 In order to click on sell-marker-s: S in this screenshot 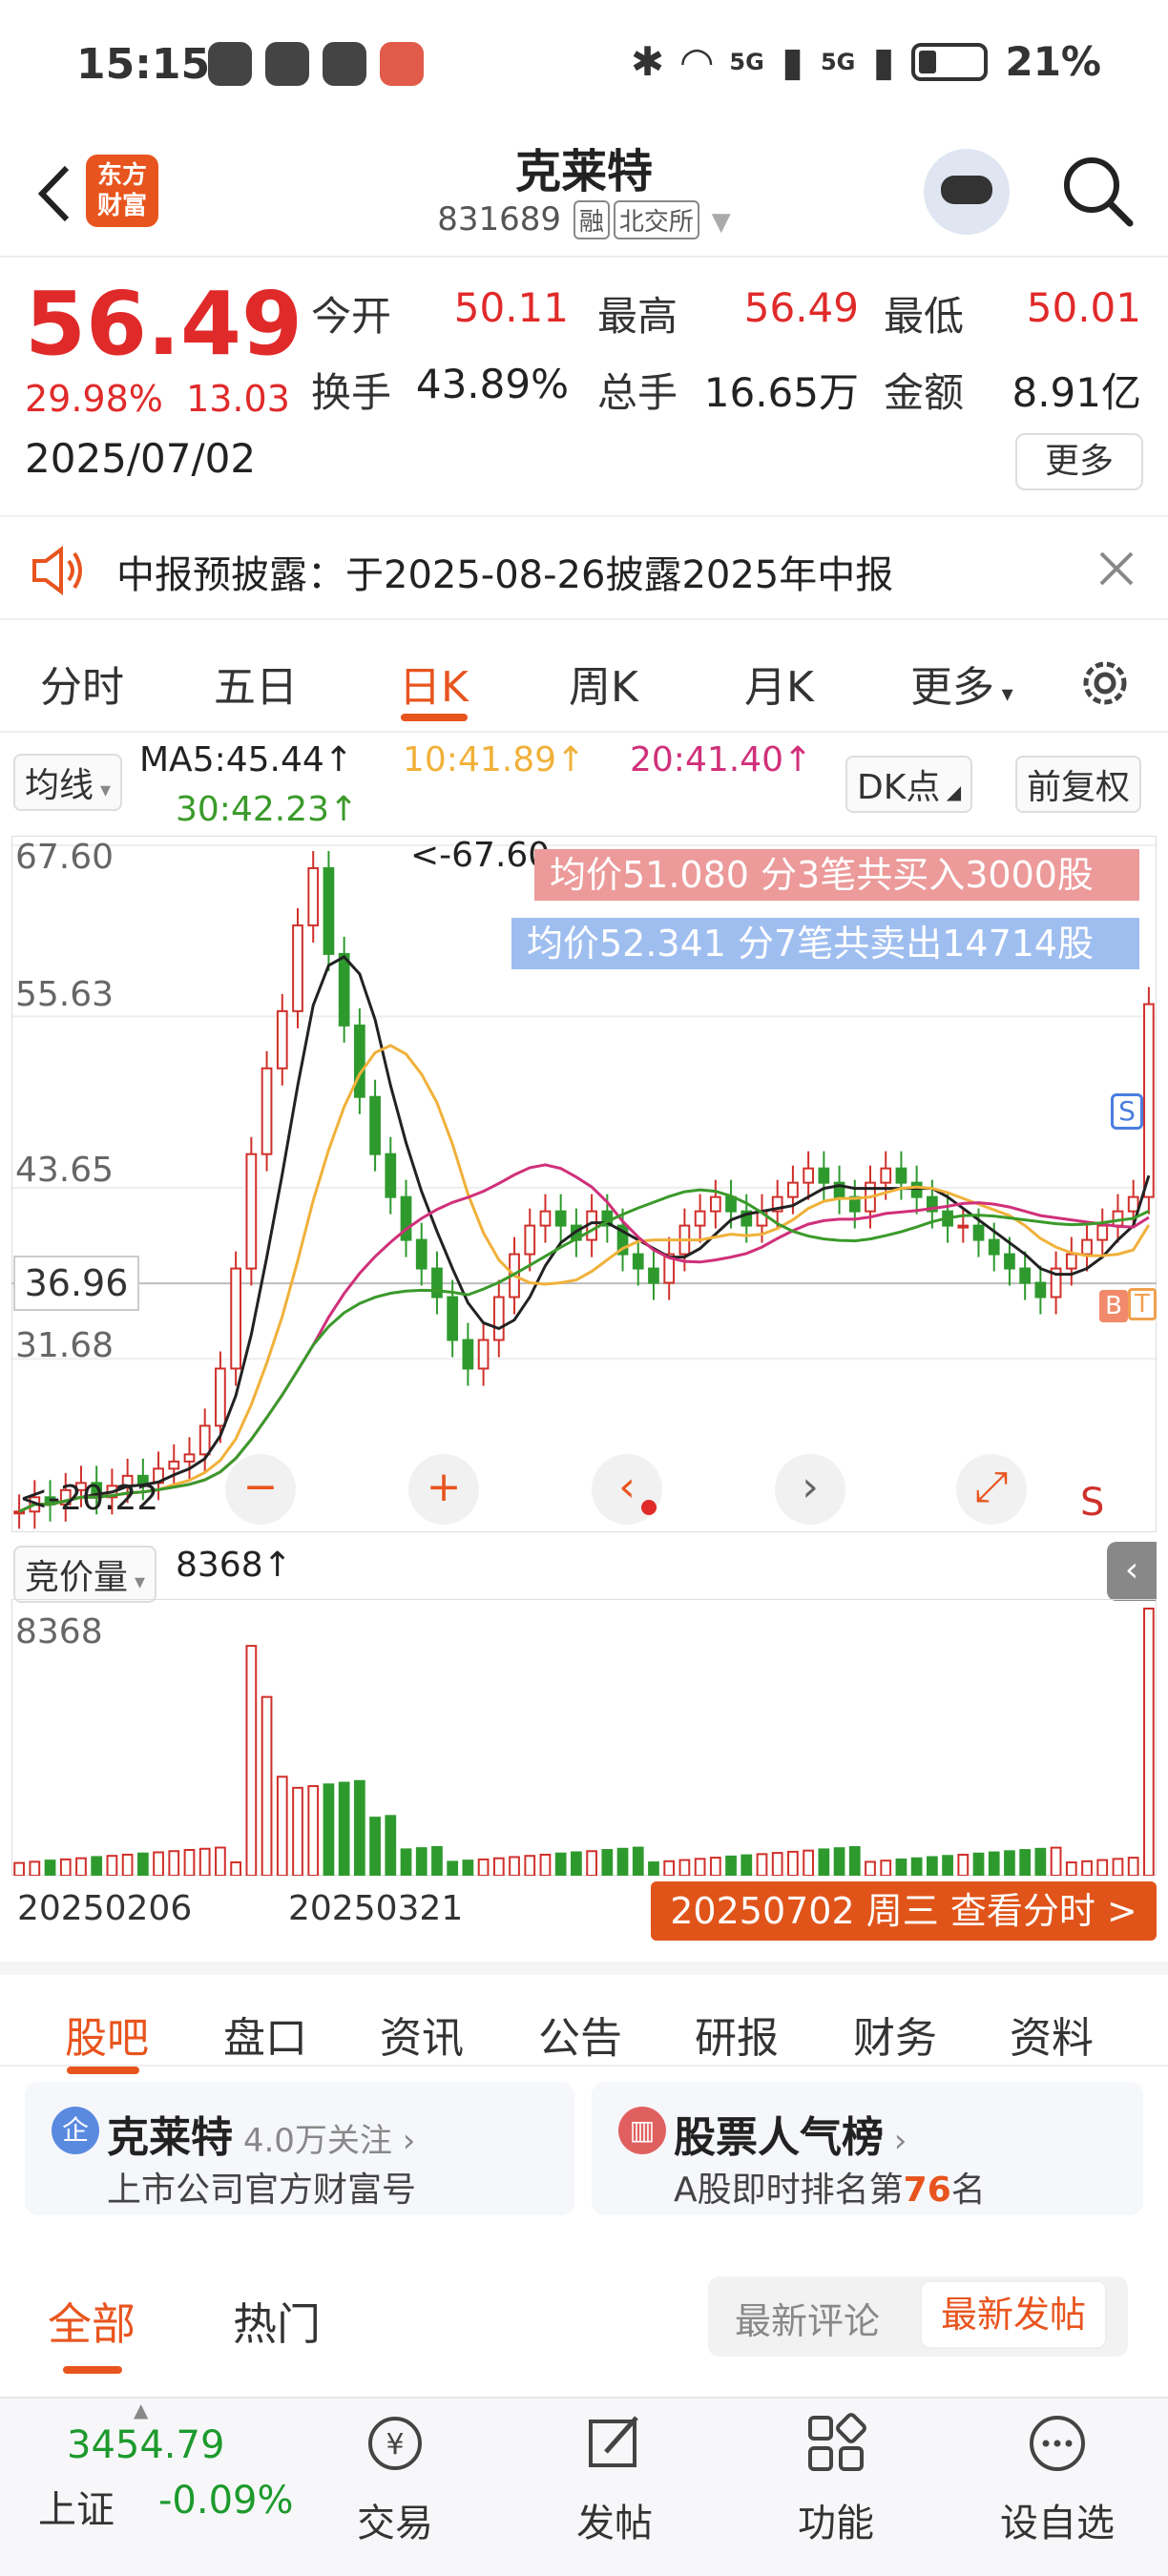, I will do `click(1127, 1111)`.